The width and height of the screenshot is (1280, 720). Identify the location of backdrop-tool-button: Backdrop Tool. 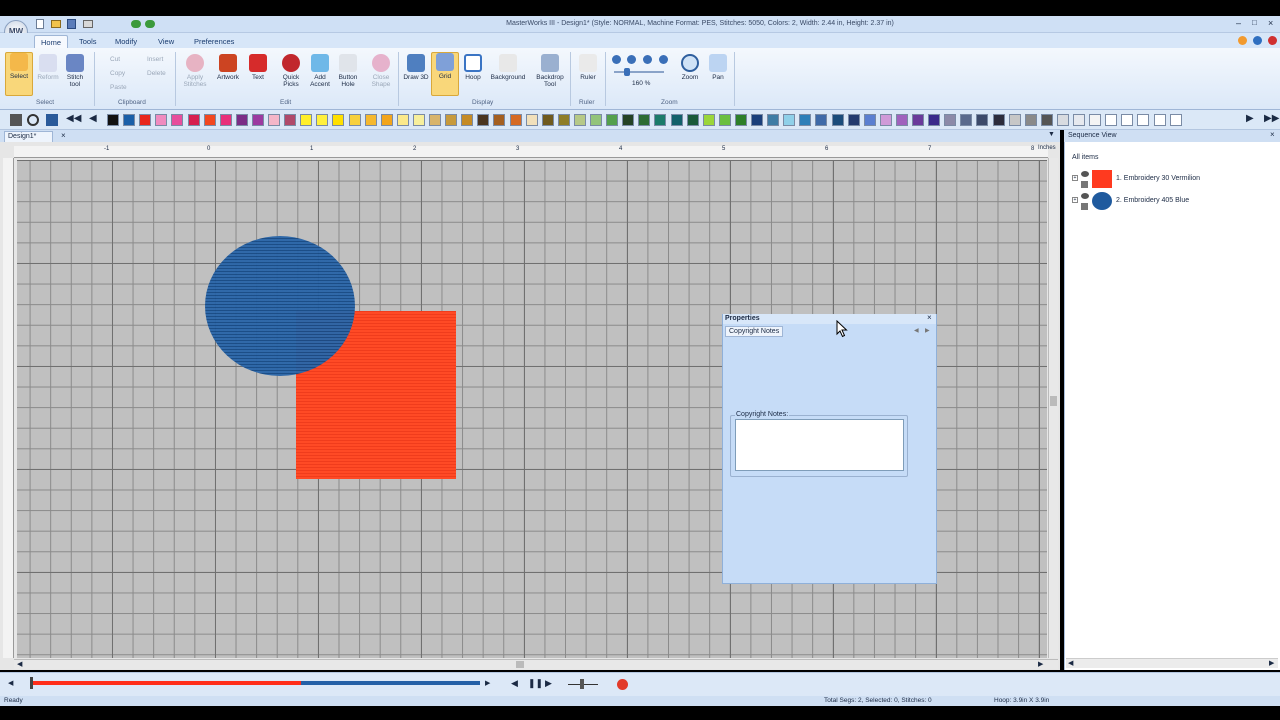
(550, 71).